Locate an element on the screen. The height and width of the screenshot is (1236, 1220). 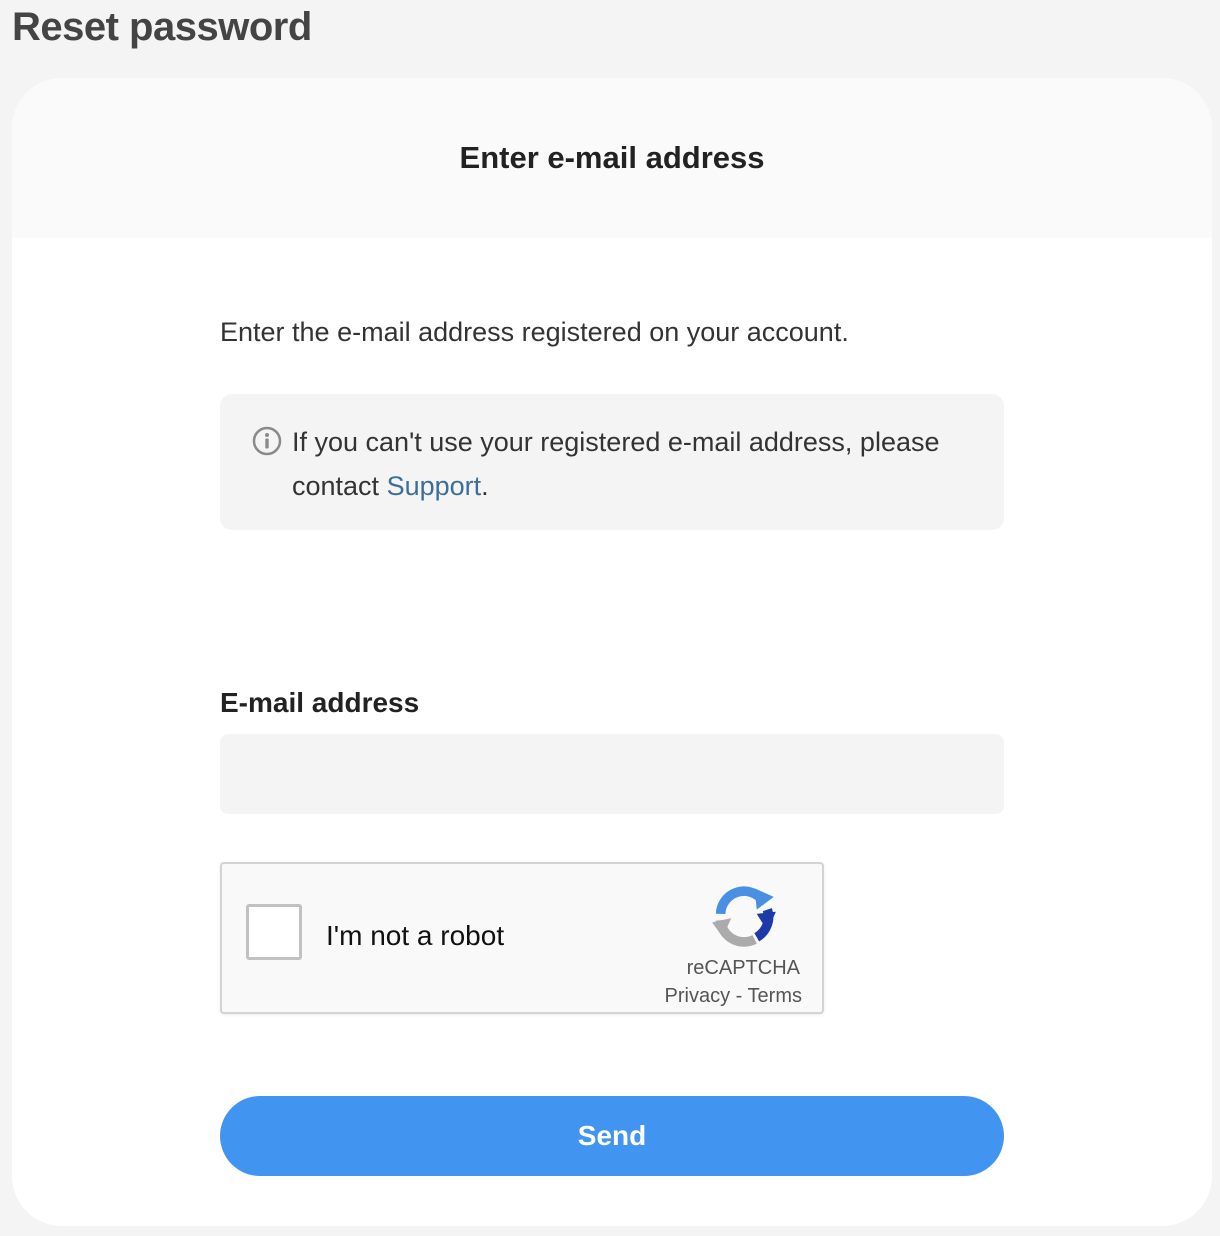
recaptcha-links: Privacy - Terms is located at coordinates (733, 996).